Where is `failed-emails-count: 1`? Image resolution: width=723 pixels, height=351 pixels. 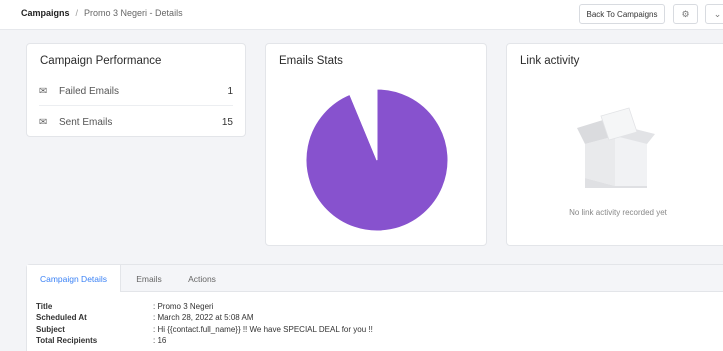 failed-emails-count: 1 is located at coordinates (230, 91).